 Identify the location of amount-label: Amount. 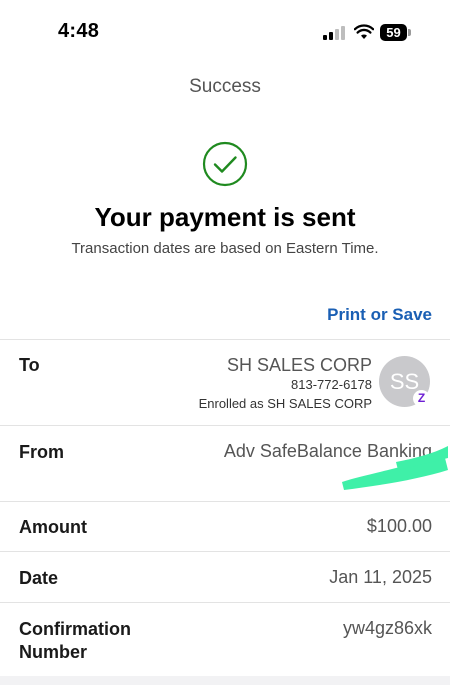
(53, 527).